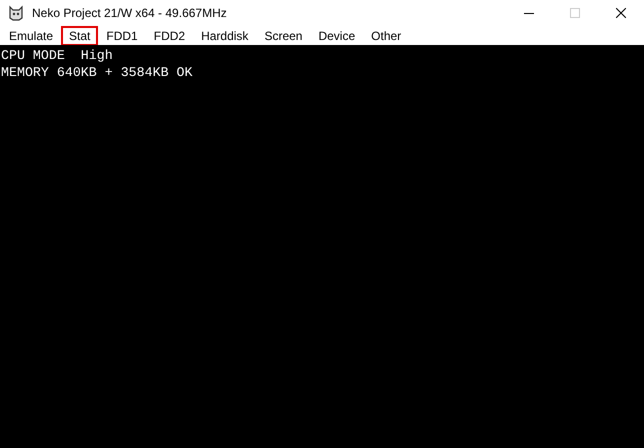 The image size is (644, 448). Describe the element at coordinates (386, 36) in the screenshot. I see `menu-item: Other` at that location.